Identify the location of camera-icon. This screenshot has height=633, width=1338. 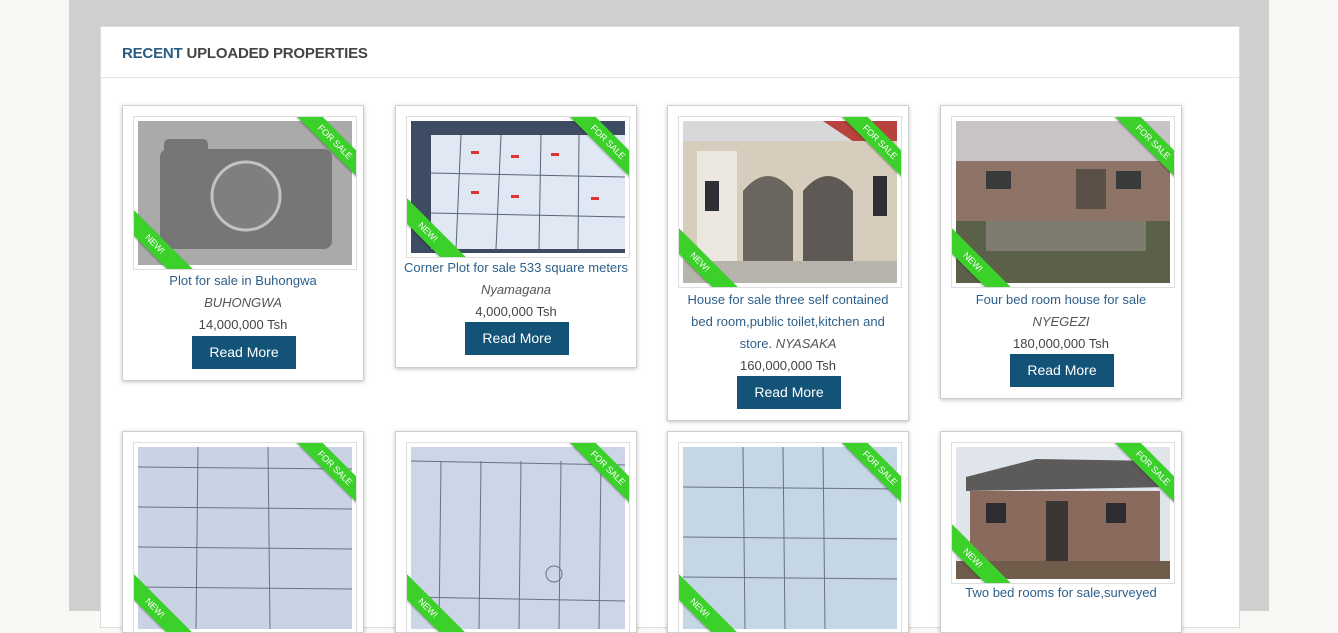
(246, 194).